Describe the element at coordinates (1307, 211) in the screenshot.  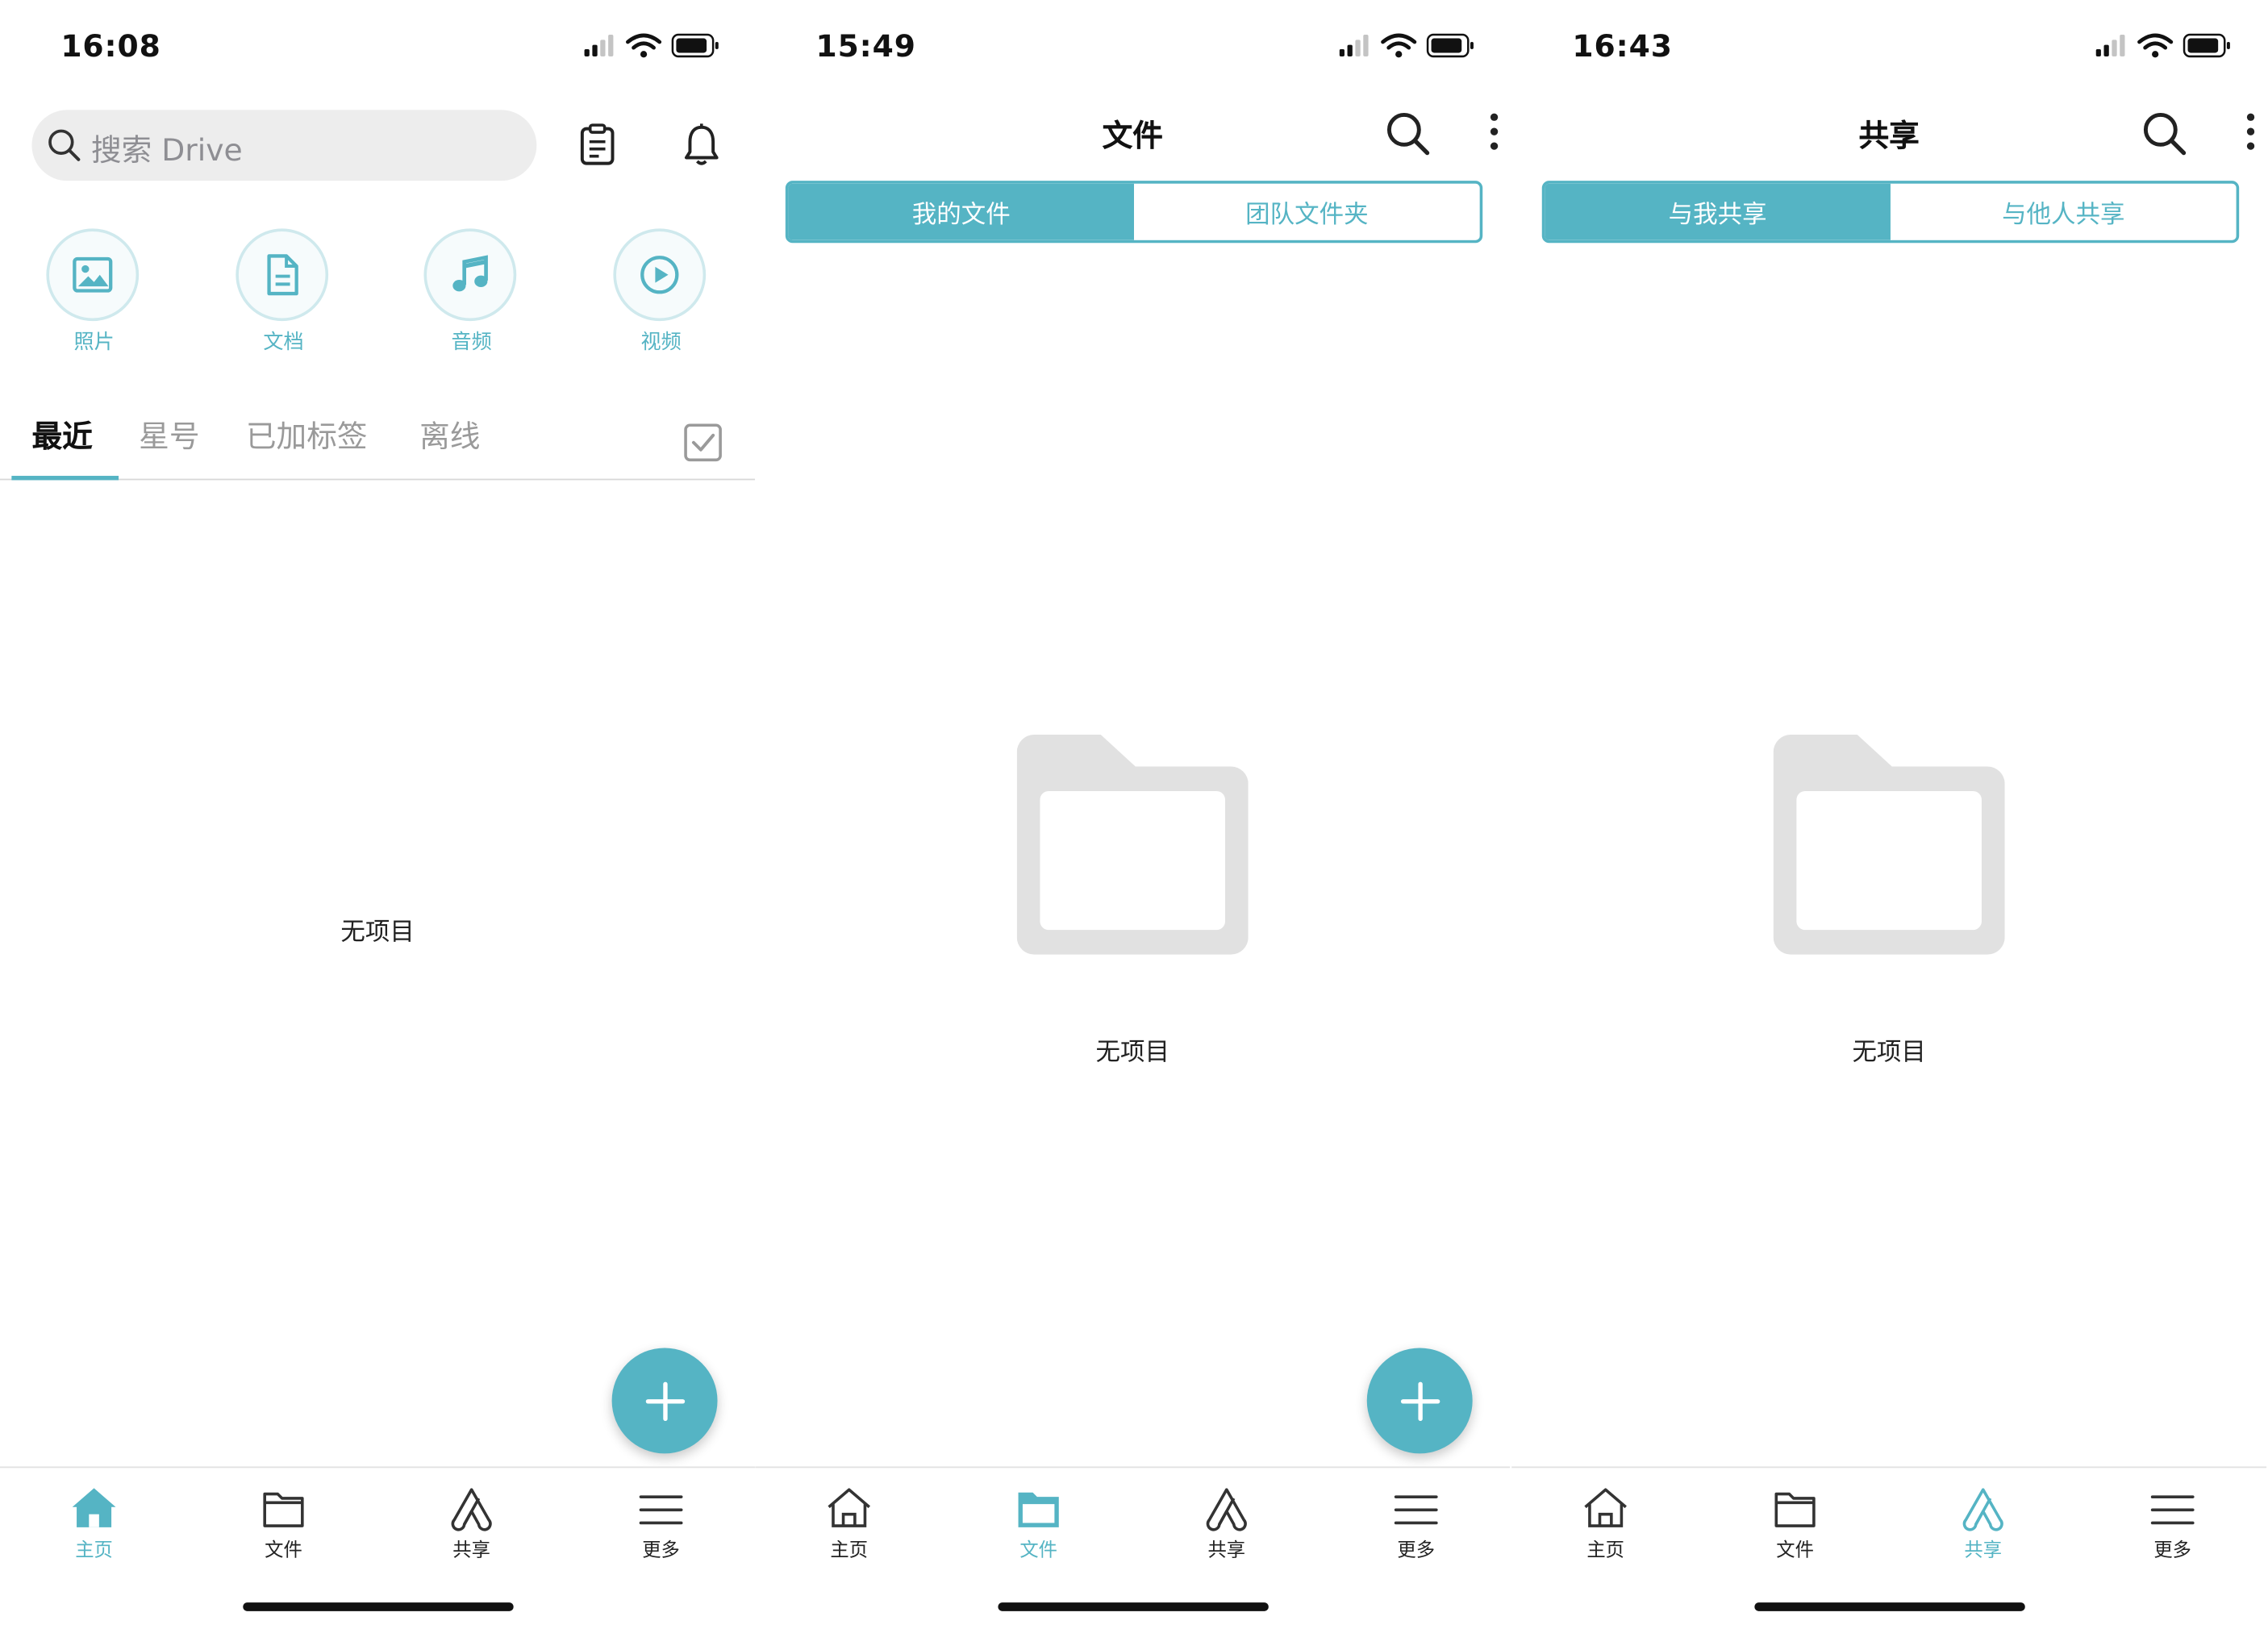
I see `segment-team-folders: 团队文件夹` at that location.